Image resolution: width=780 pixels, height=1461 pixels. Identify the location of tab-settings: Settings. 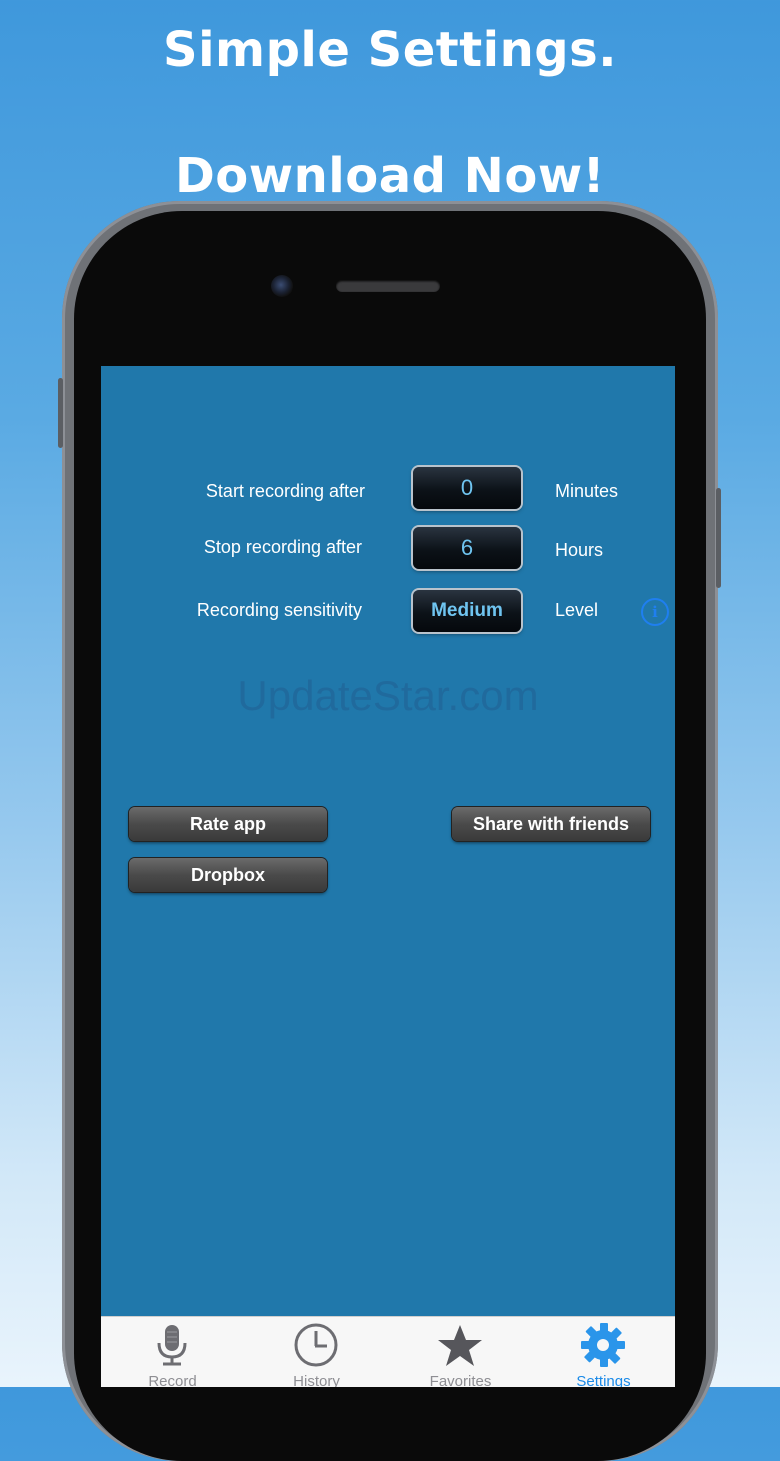
(603, 1352).